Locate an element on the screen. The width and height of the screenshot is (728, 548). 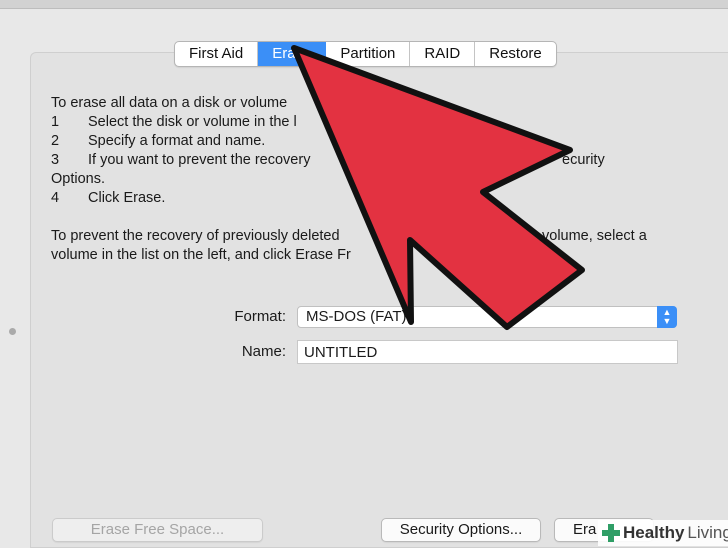
instruction-step: 2 Specify a format and name. is located at coordinates (371, 141).